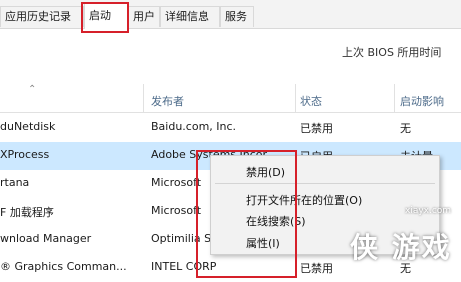 This screenshot has width=461, height=282. What do you see at coordinates (405, 128) in the screenshot?
I see `startup-impact: 无` at bounding box center [405, 128].